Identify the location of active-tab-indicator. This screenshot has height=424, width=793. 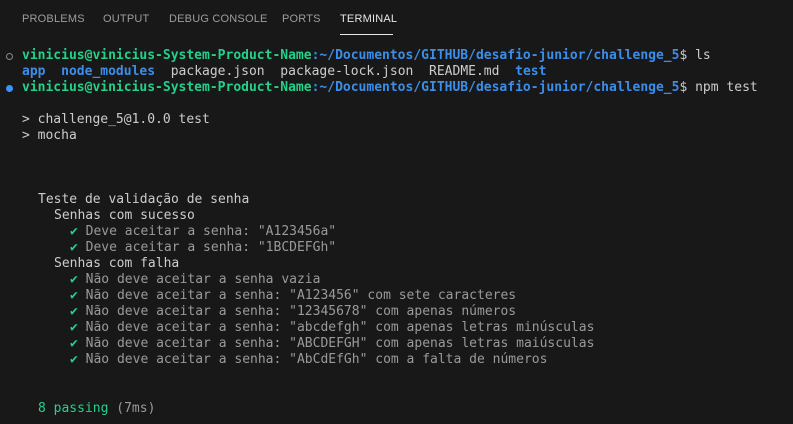
(366, 34).